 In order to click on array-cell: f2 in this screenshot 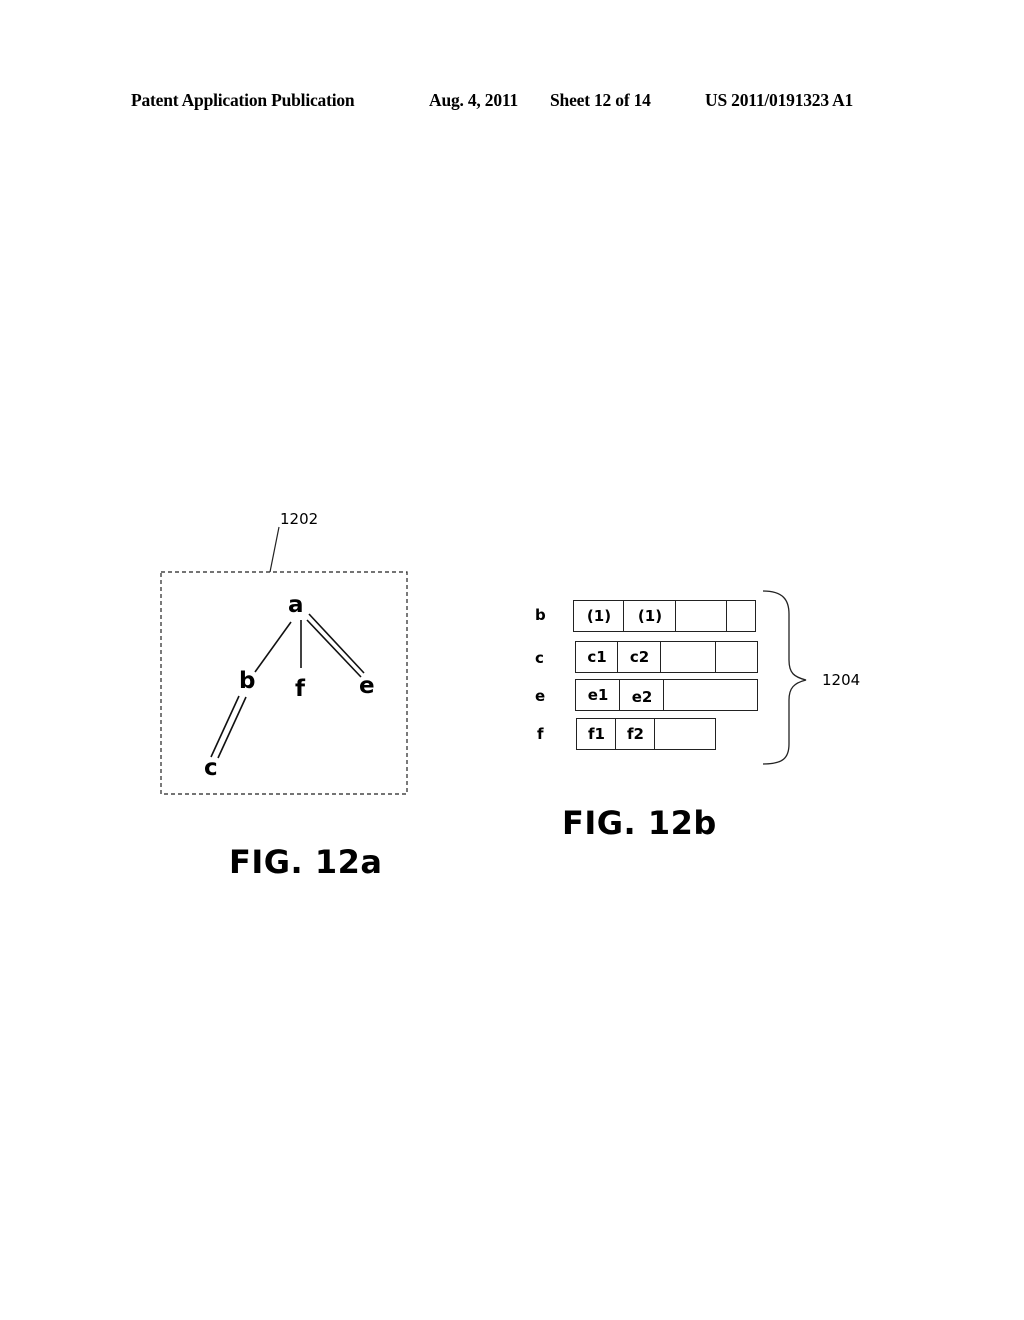, I will do `click(635, 734)`.